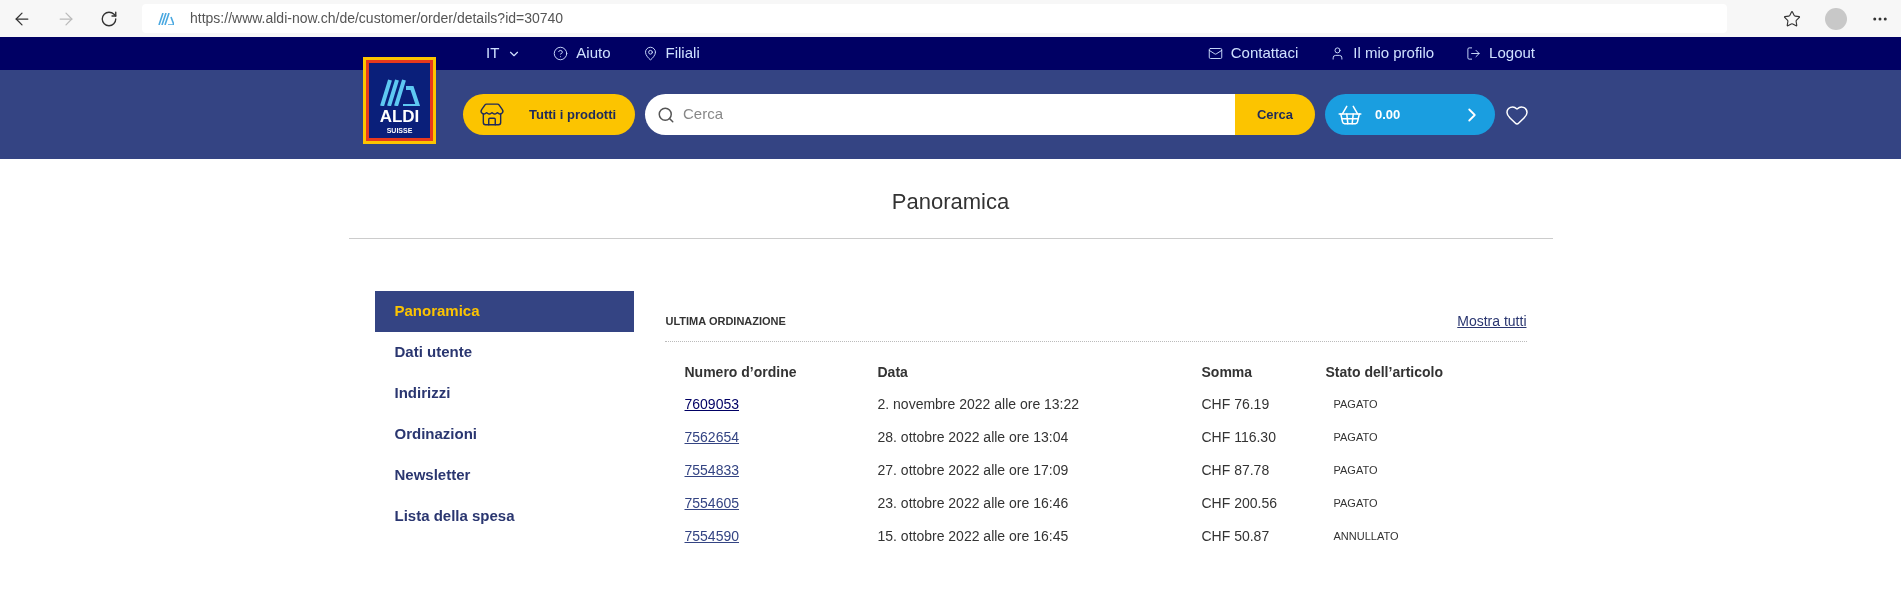 The width and height of the screenshot is (1901, 610). What do you see at coordinates (1253, 53) in the screenshot?
I see `nav-link: Contattaci` at bounding box center [1253, 53].